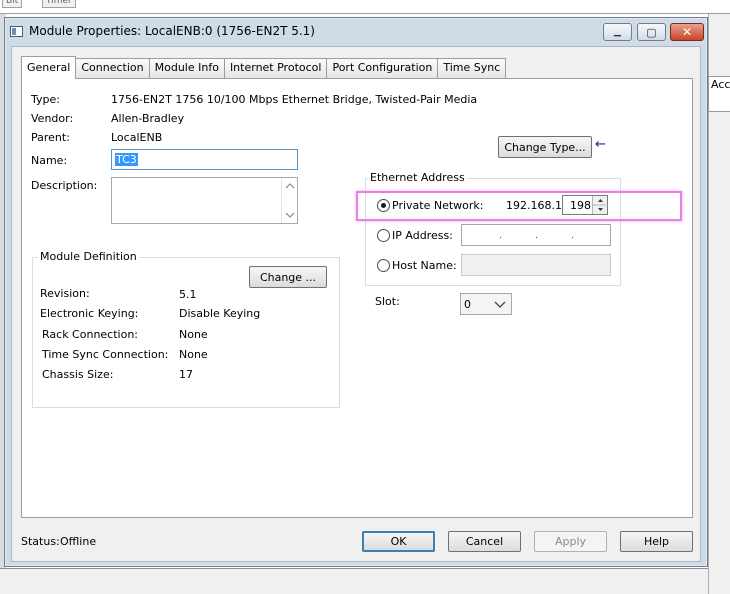 This screenshot has height=594, width=730. What do you see at coordinates (417, 177) in the screenshot?
I see `ethernet-address-title: Ethernet Address` at bounding box center [417, 177].